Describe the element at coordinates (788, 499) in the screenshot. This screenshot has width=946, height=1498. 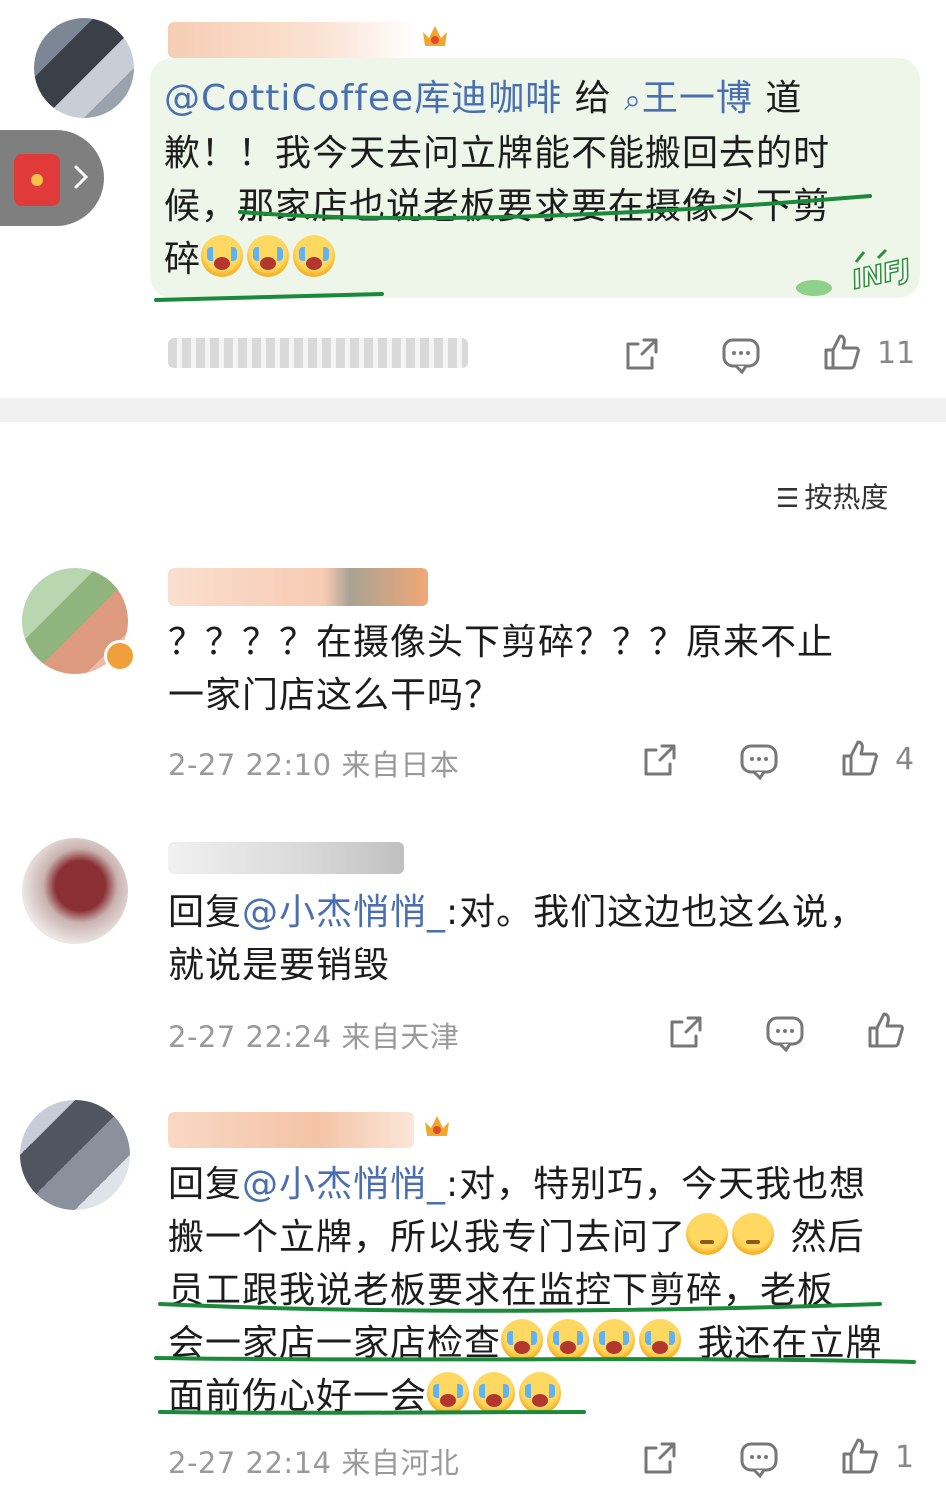
I see `sort-icon: ☰` at that location.